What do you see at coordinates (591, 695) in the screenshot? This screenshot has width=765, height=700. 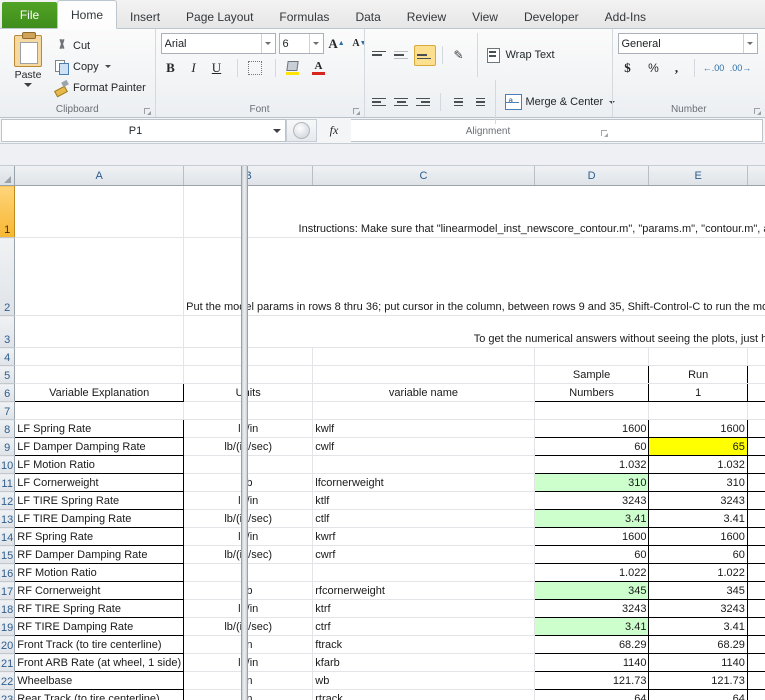 I see `cell-sample-23: 64` at bounding box center [591, 695].